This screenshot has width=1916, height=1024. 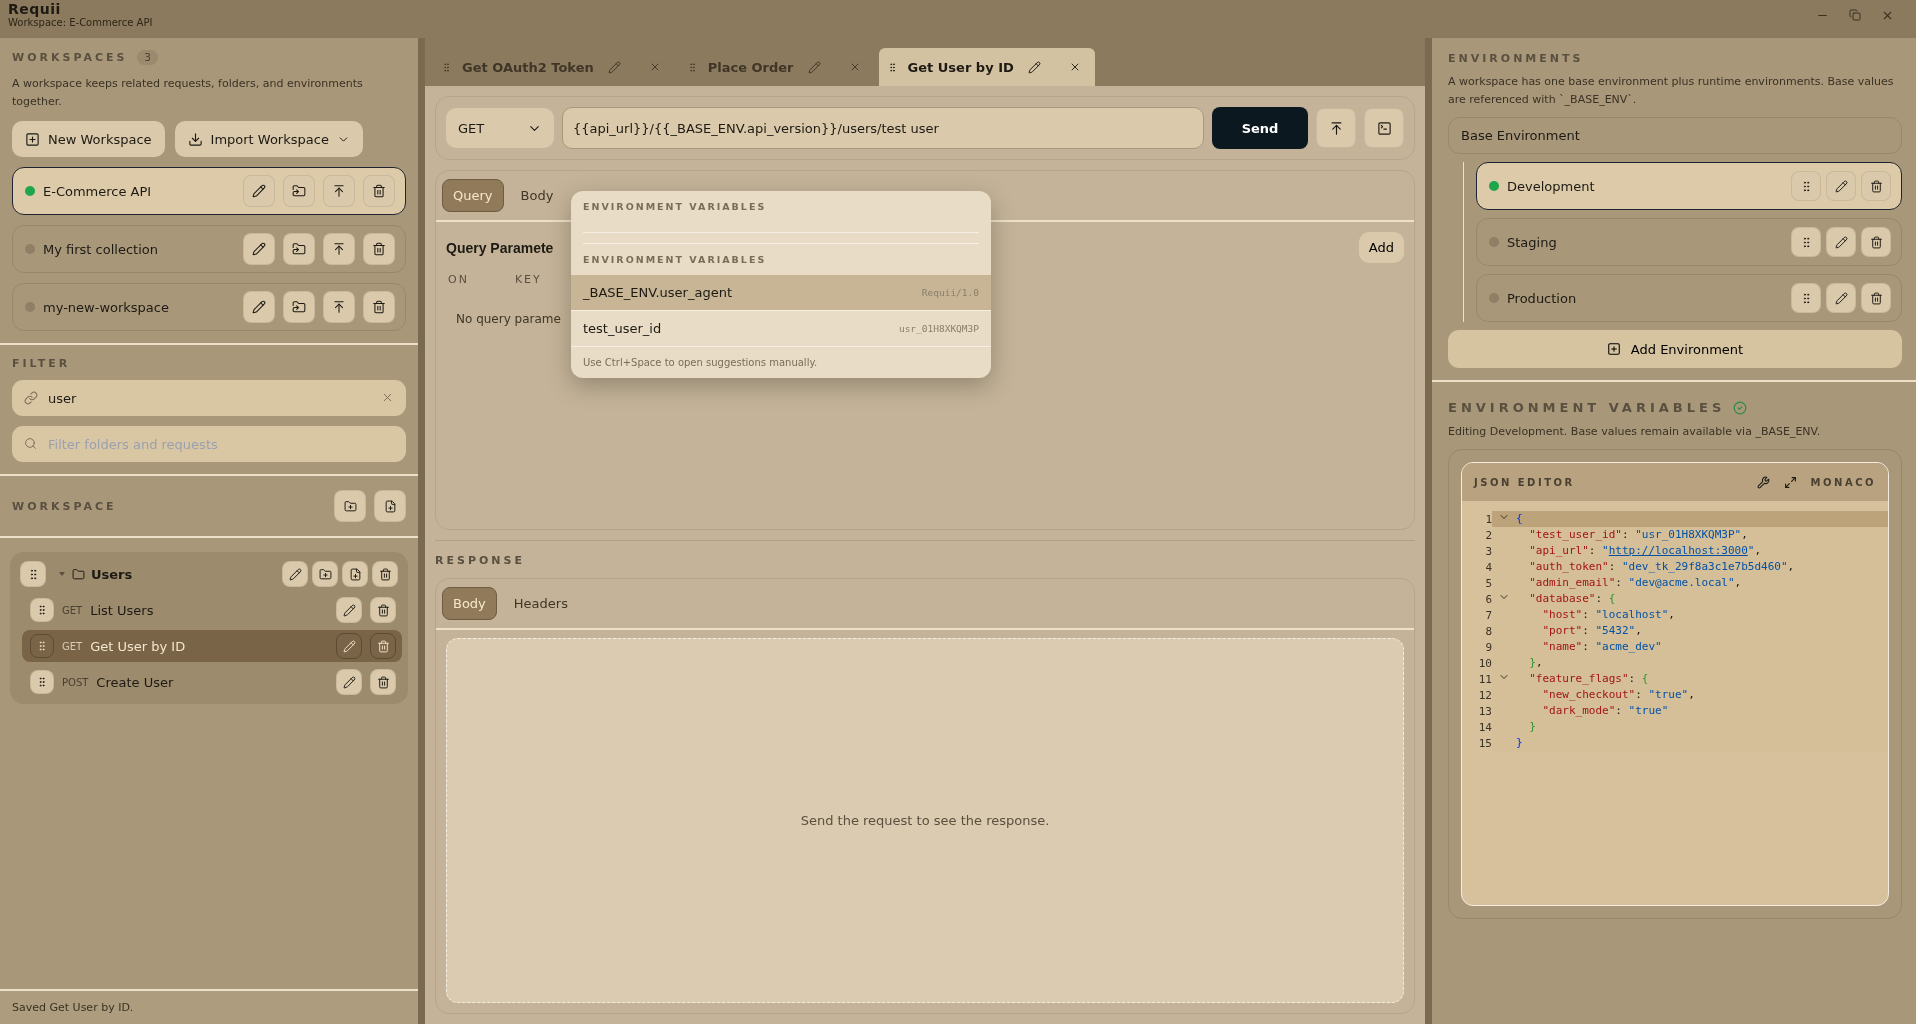 What do you see at coordinates (528, 67) in the screenshot?
I see `tab-label: Get OAuth2 Token` at bounding box center [528, 67].